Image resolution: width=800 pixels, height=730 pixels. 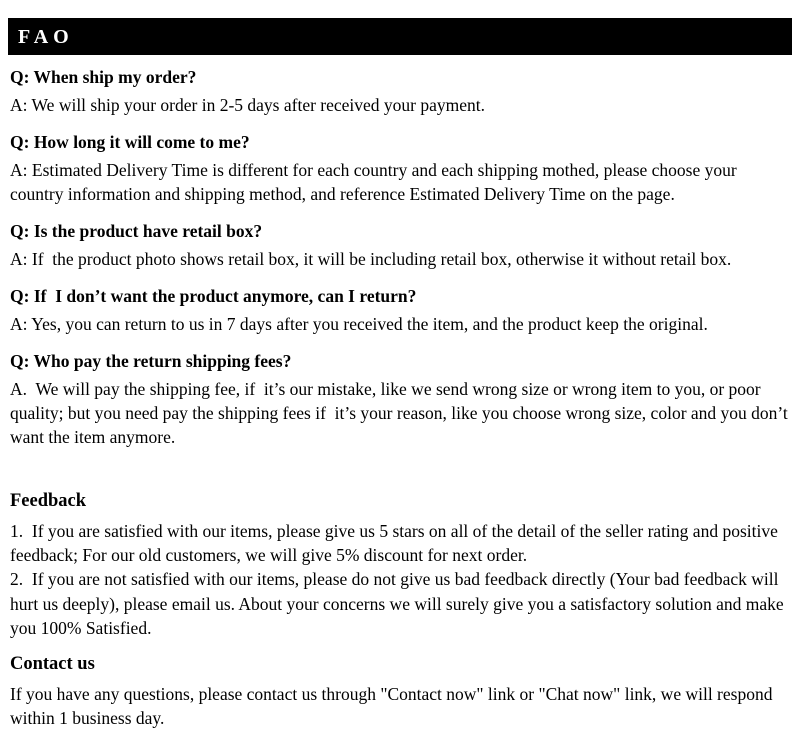 What do you see at coordinates (46, 36) in the screenshot?
I see `page-title: FAO` at bounding box center [46, 36].